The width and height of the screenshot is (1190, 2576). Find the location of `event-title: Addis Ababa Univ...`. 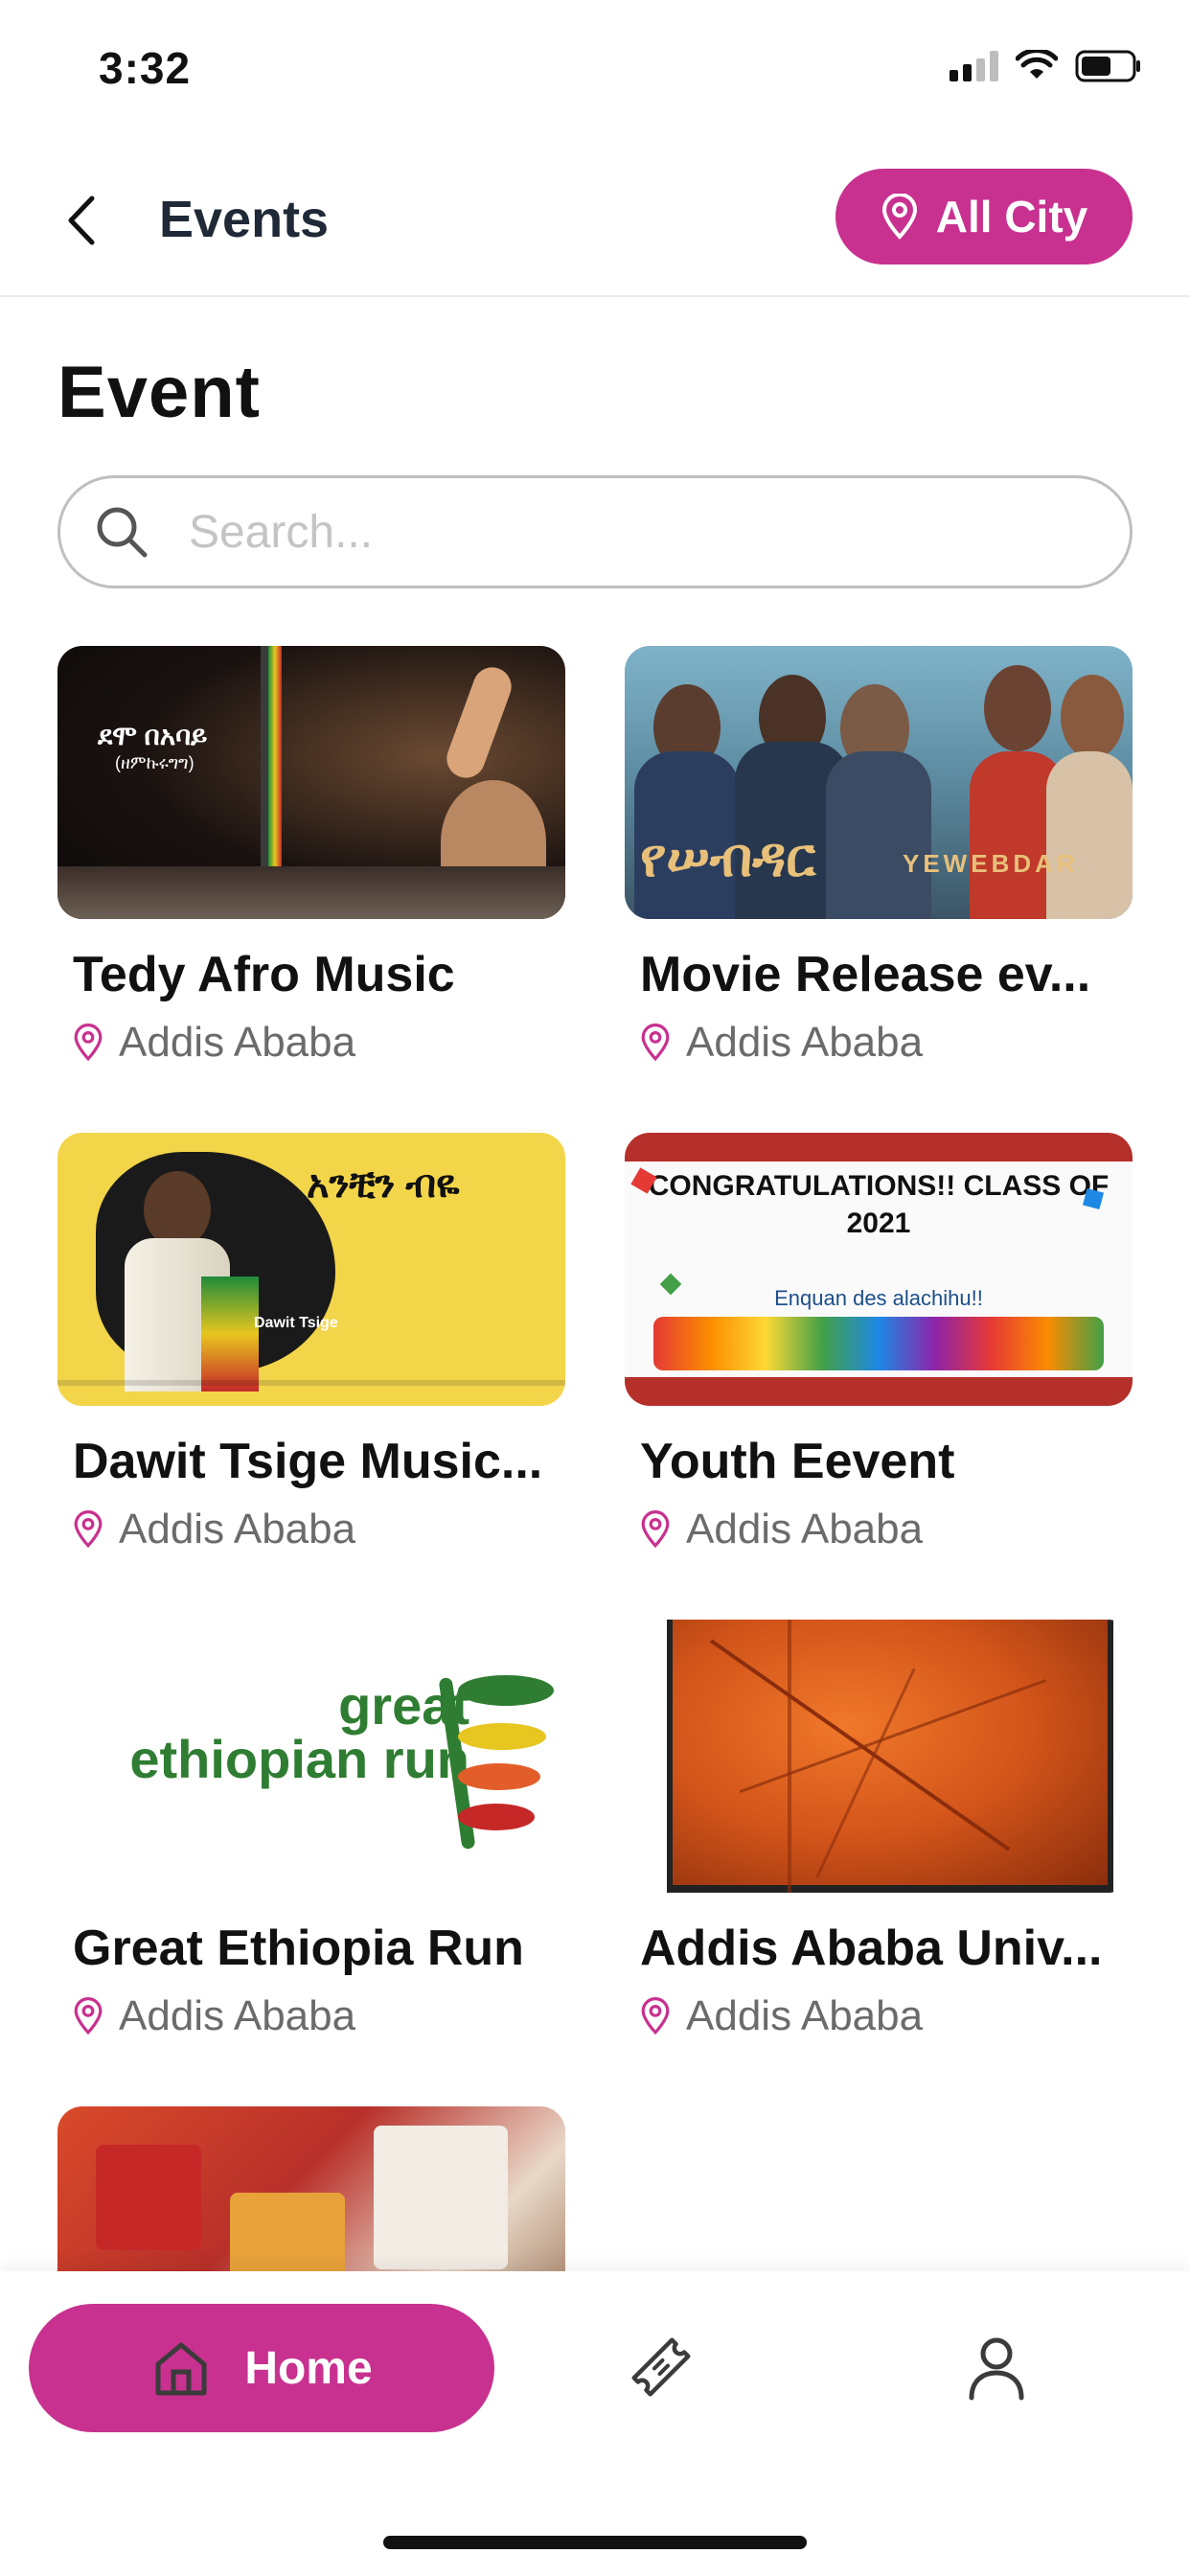

event-title: Addis Ababa Univ... is located at coordinates (872, 1948).